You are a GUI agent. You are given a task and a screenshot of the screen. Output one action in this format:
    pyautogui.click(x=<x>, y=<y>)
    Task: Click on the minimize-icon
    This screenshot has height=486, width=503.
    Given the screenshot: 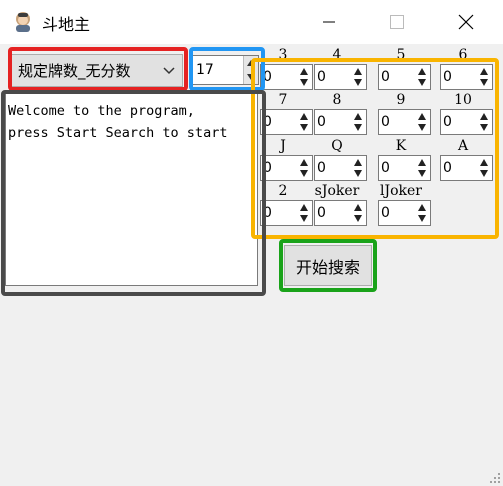 What is the action you would take?
    pyautogui.click(x=329, y=22)
    